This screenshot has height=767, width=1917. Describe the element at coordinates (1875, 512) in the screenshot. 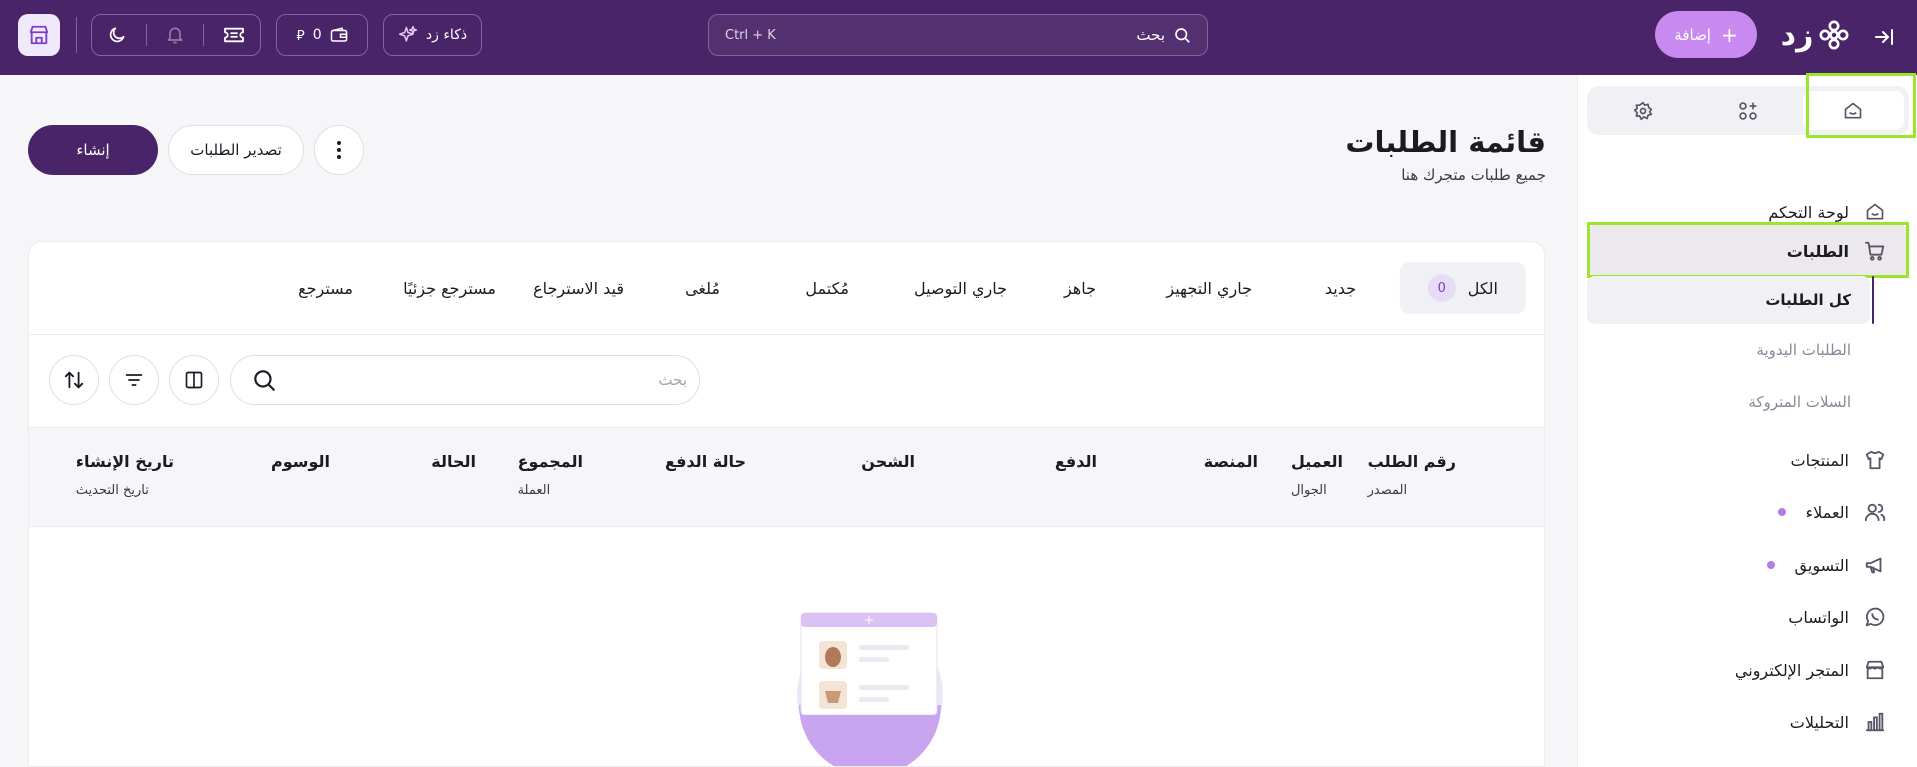

I see `users-icon` at that location.